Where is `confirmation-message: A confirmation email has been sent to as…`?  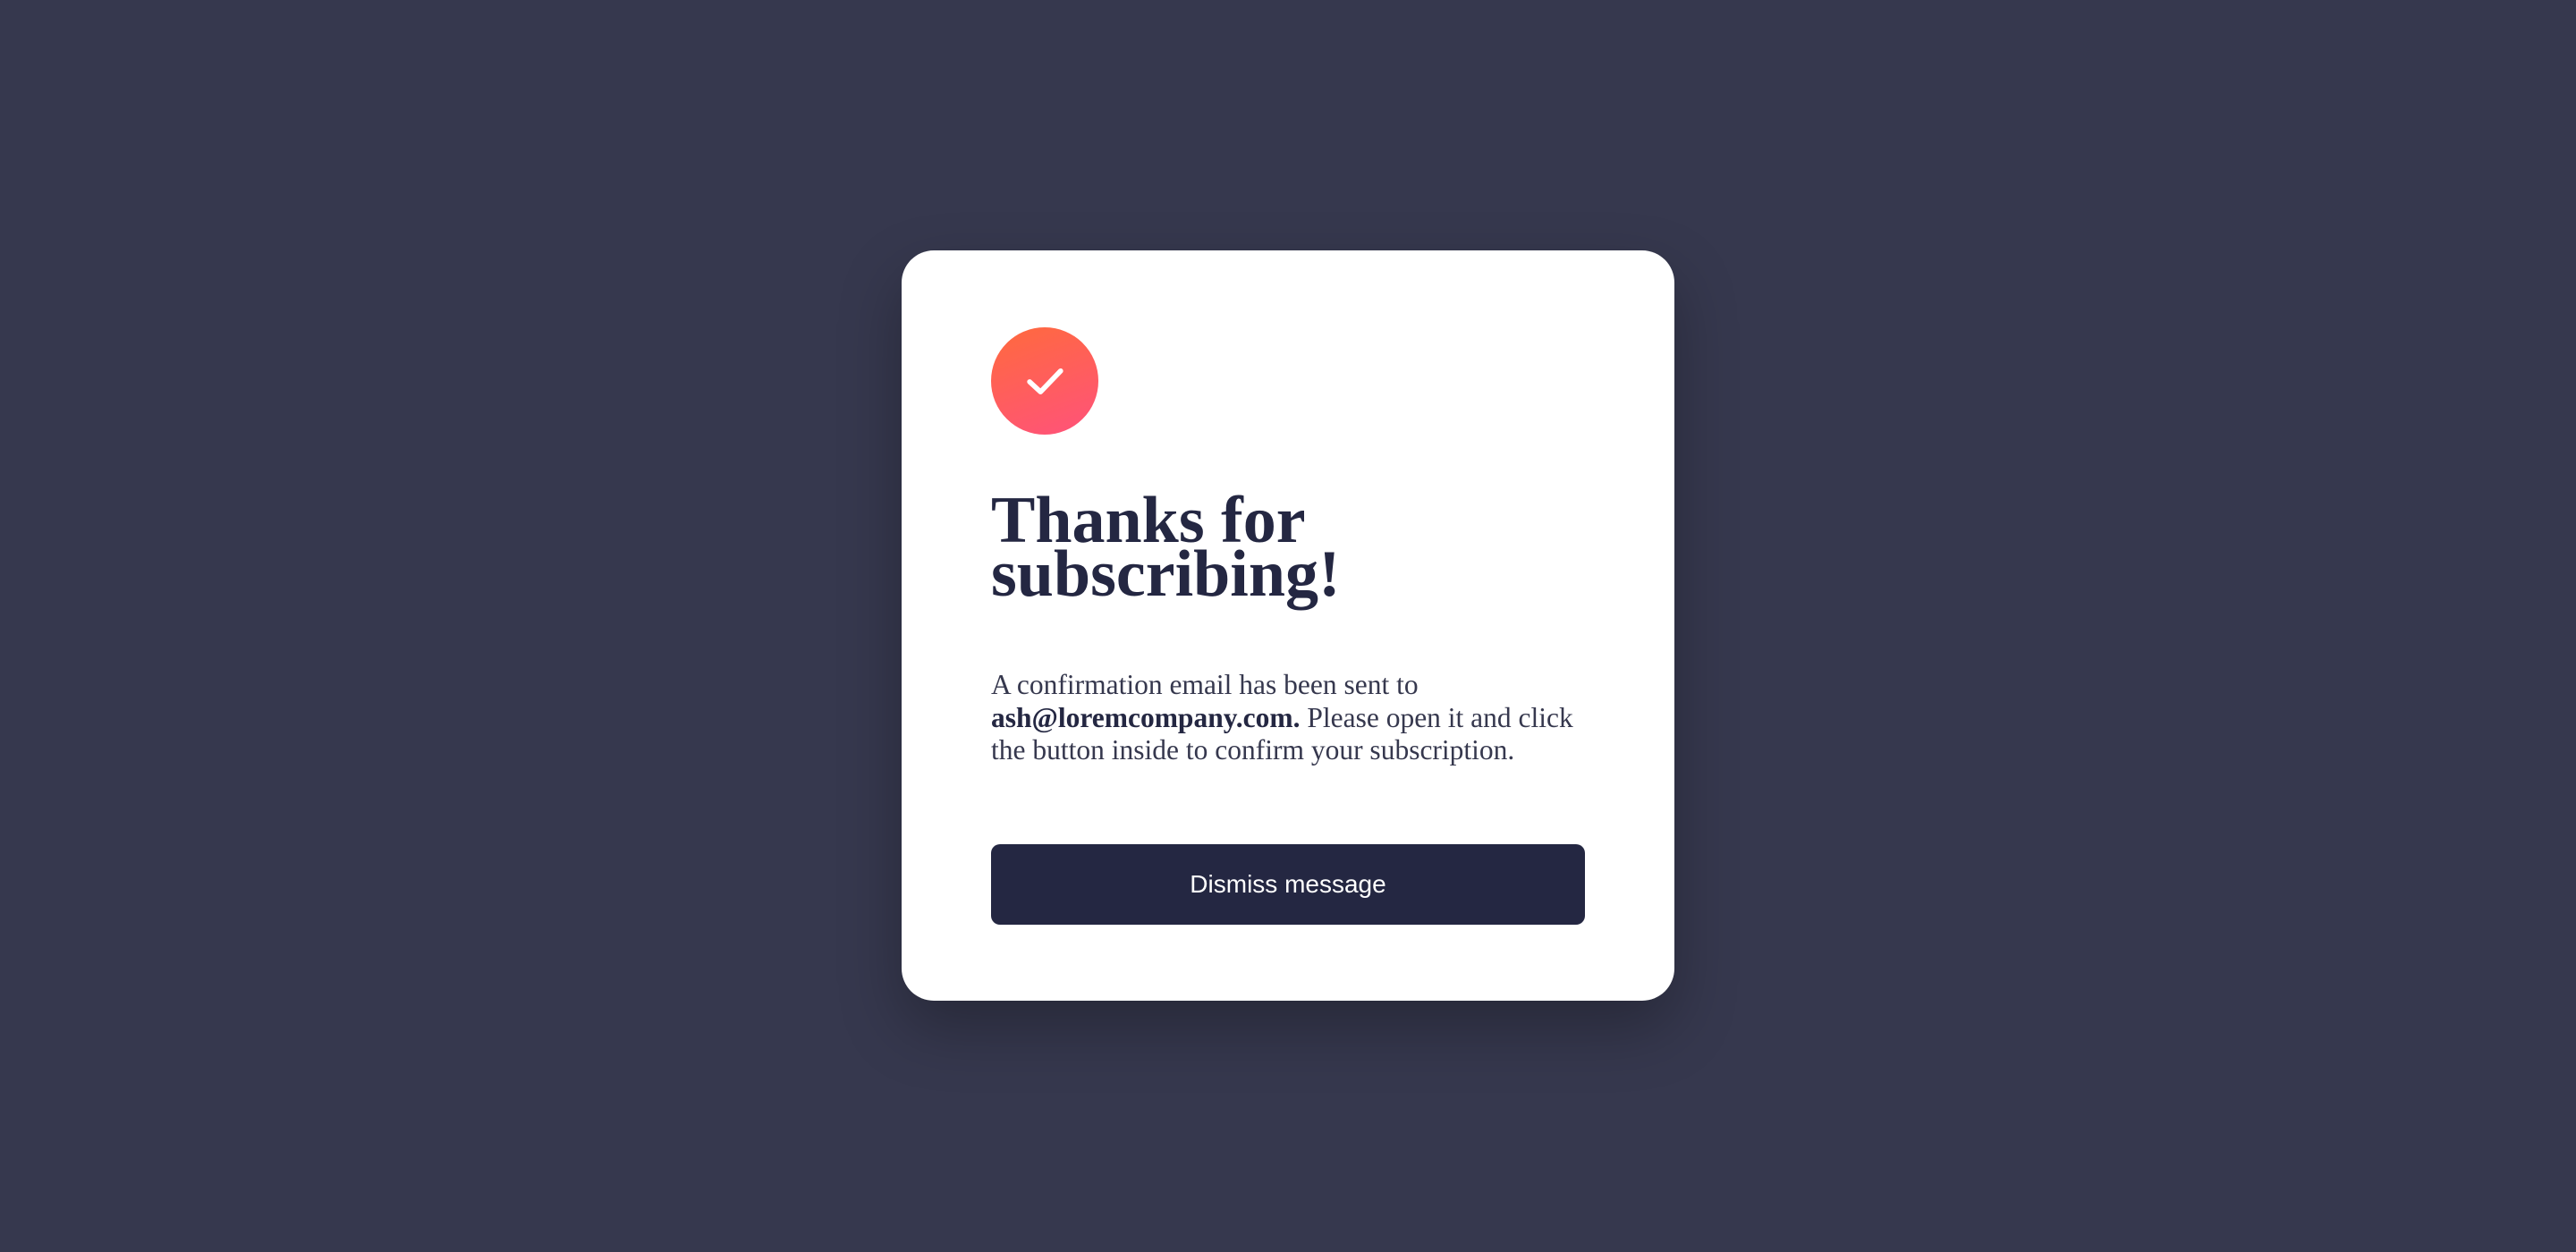 confirmation-message: A confirmation email has been sent to as… is located at coordinates (1295, 718).